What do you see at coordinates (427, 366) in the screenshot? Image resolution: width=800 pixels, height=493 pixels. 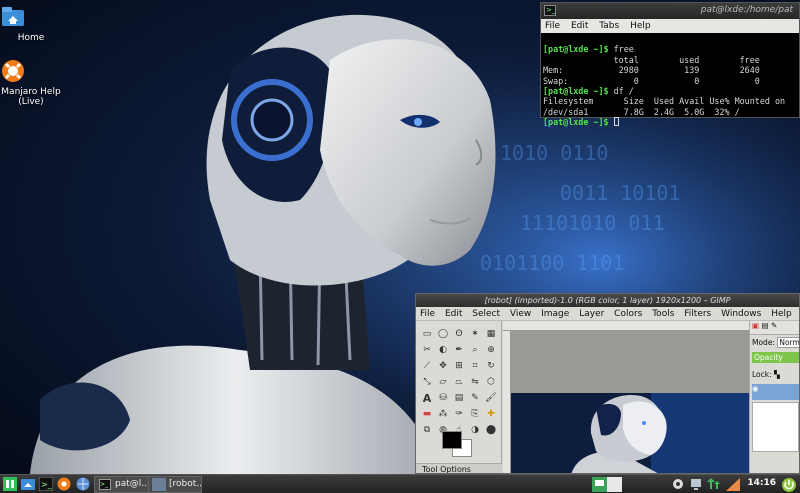 I see `measure-tool-icon: ⟋` at bounding box center [427, 366].